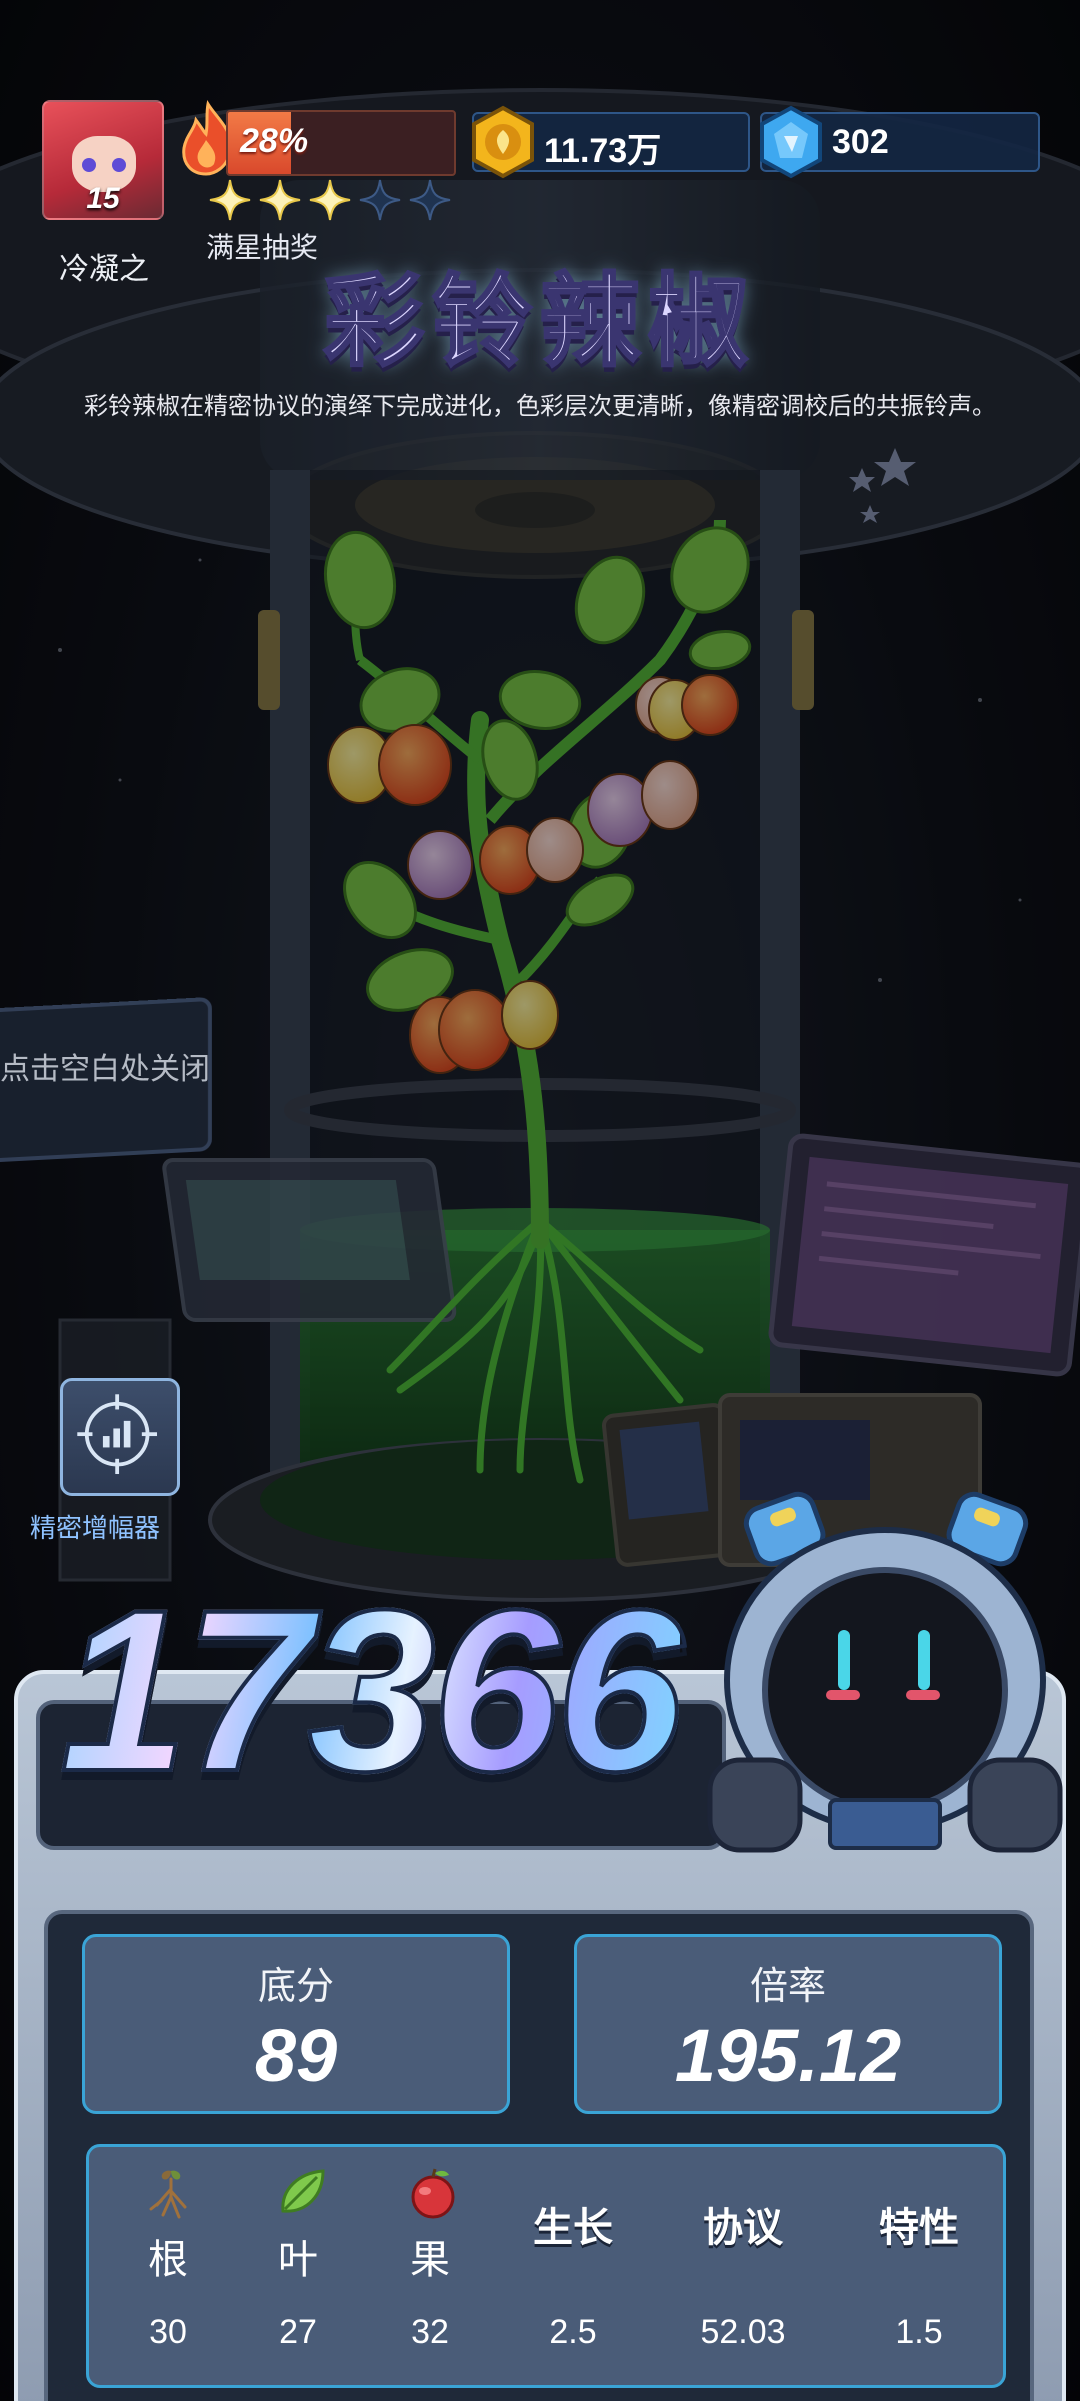 The height and width of the screenshot is (2401, 1080). What do you see at coordinates (372, 1690) in the screenshot?
I see `total-score: 17366` at bounding box center [372, 1690].